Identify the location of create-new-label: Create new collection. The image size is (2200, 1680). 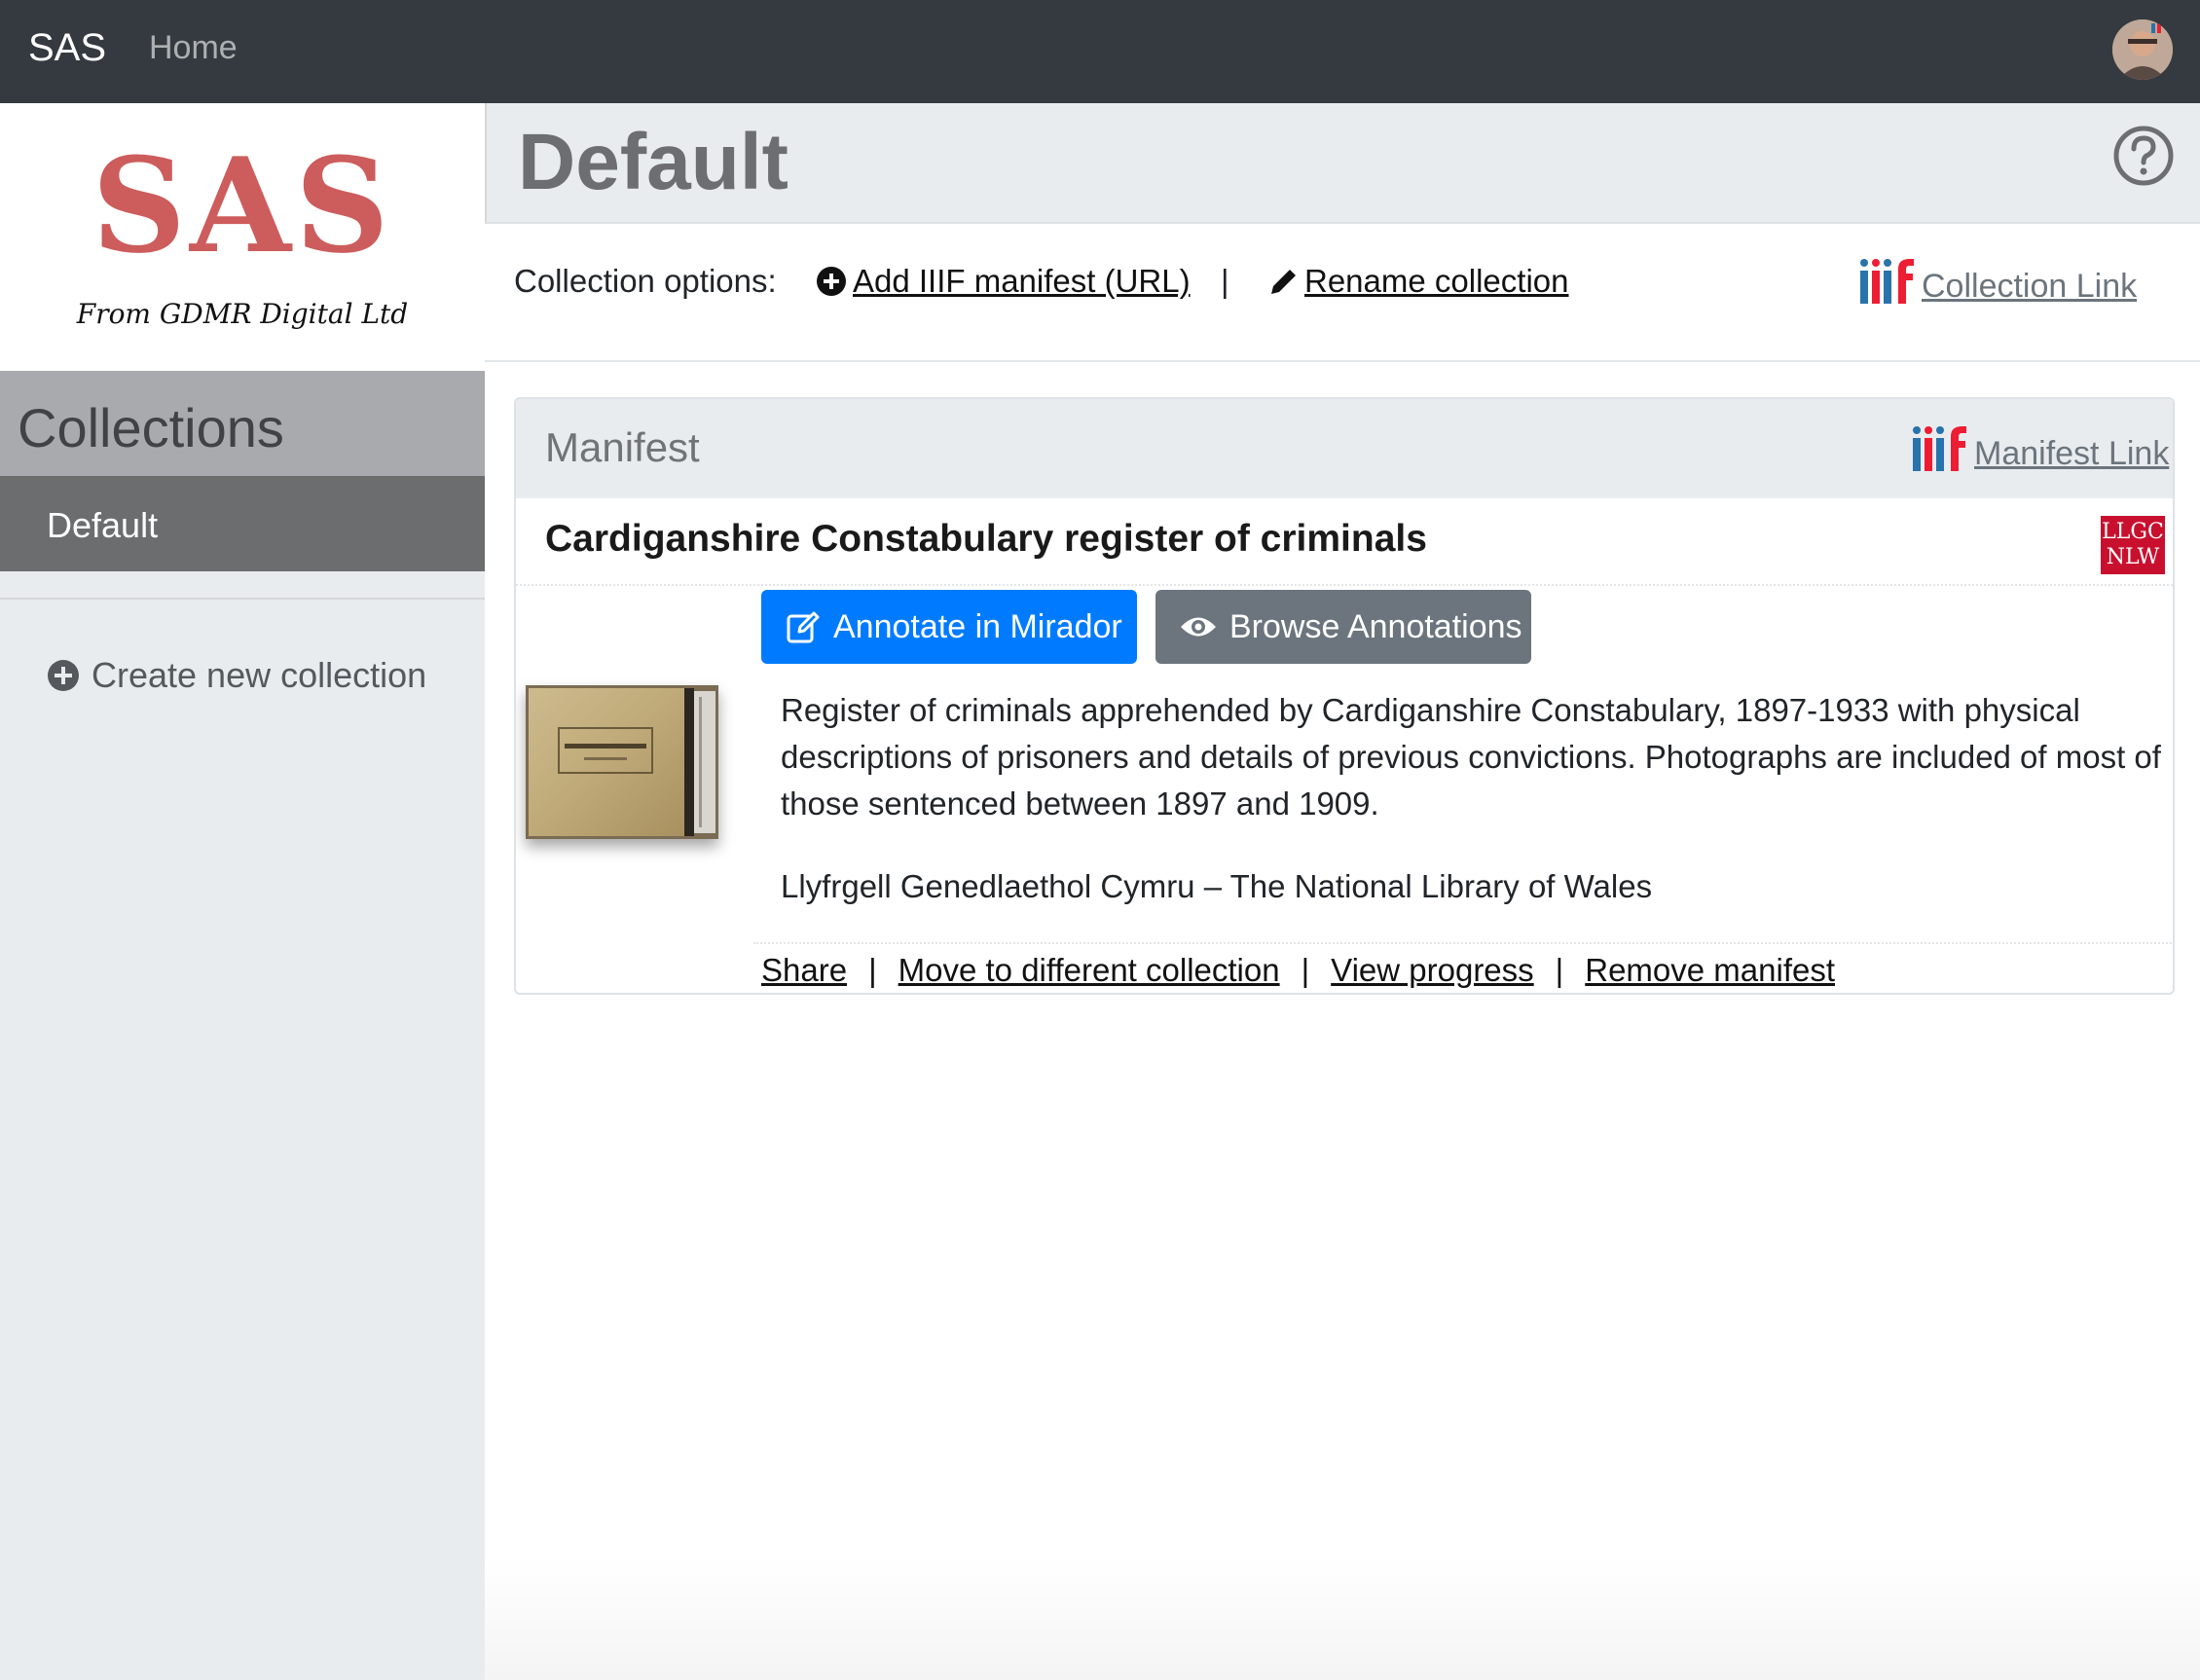
(260, 675).